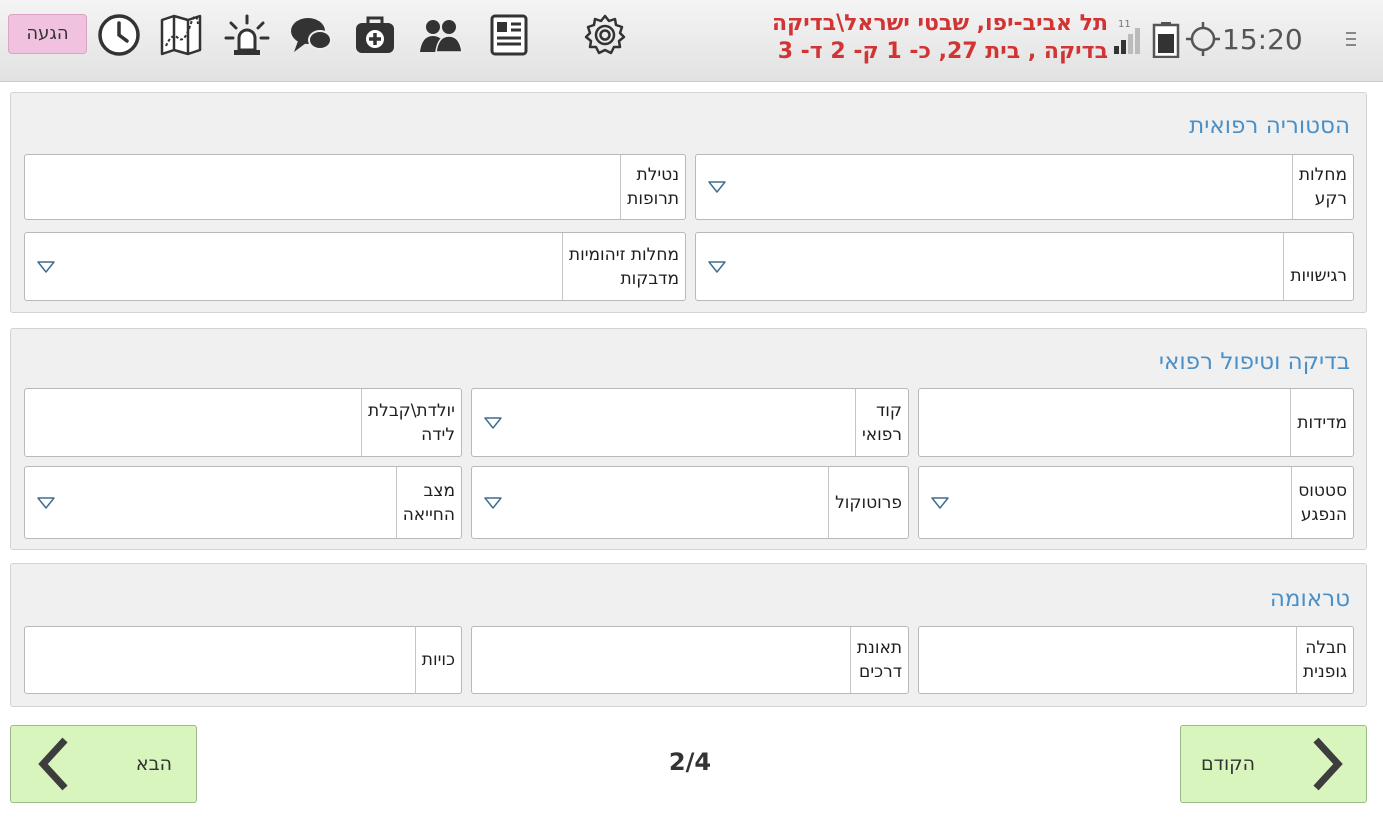 The image size is (1383, 822). I want to click on road-accident-field: תאונת דרכים, so click(690, 660).